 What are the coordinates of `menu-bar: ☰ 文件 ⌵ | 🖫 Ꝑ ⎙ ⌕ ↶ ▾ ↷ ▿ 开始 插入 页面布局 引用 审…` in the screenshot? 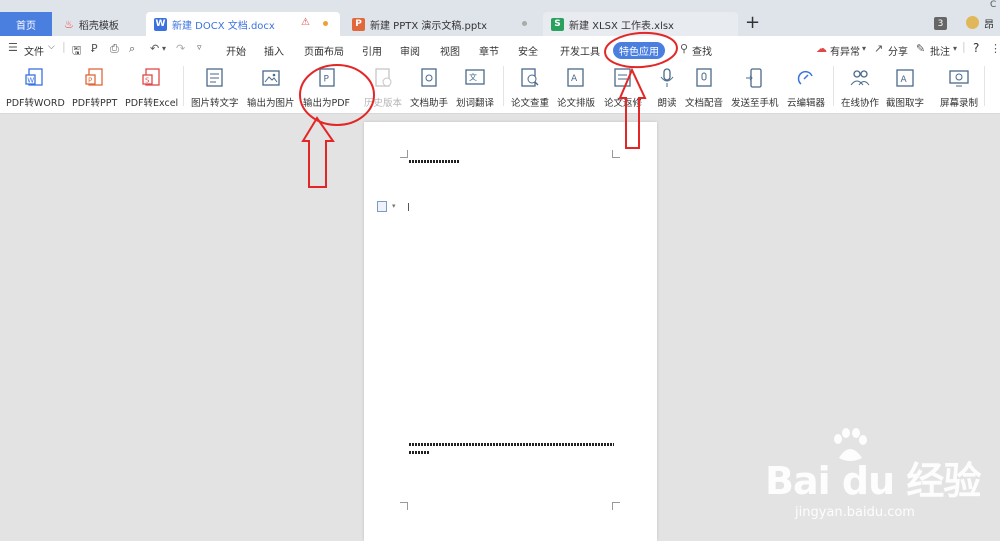 It's located at (500, 49).